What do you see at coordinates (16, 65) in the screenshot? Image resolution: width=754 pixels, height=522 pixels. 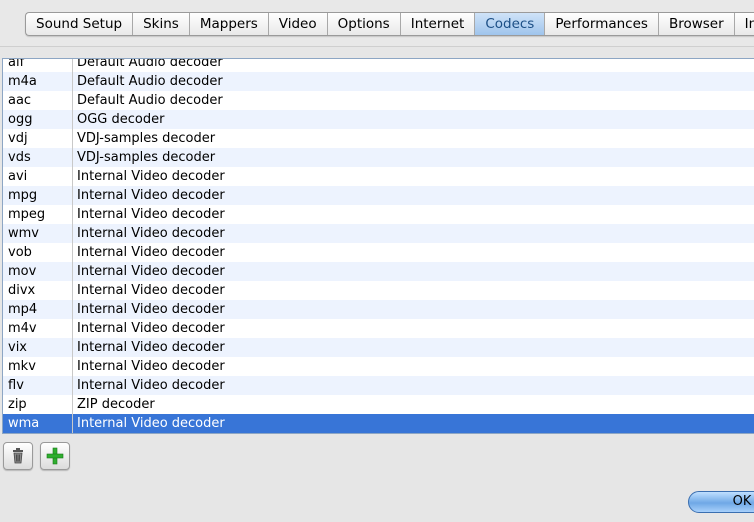 I see `extension-cell: aif` at bounding box center [16, 65].